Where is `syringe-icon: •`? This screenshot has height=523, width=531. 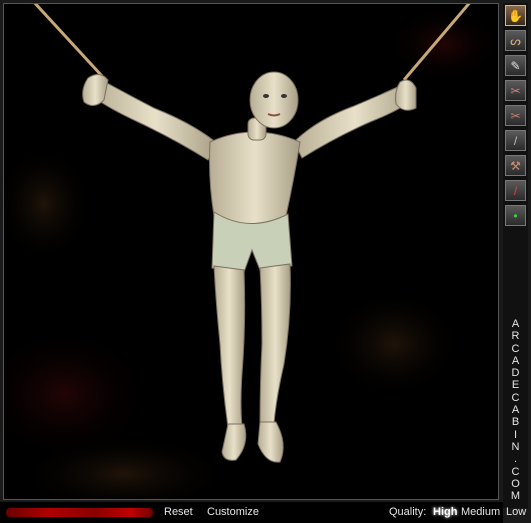 syringe-icon: • is located at coordinates (515, 215).